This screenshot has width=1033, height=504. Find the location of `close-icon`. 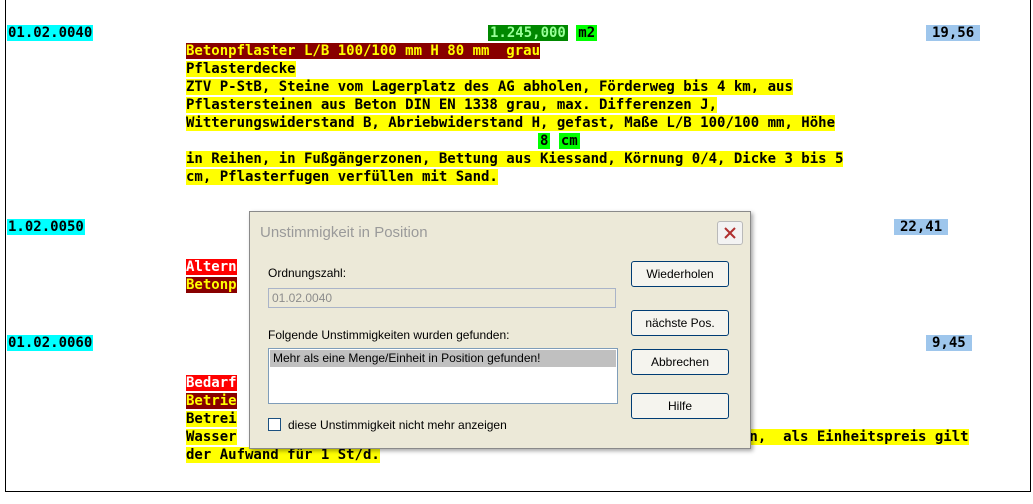

close-icon is located at coordinates (730, 233).